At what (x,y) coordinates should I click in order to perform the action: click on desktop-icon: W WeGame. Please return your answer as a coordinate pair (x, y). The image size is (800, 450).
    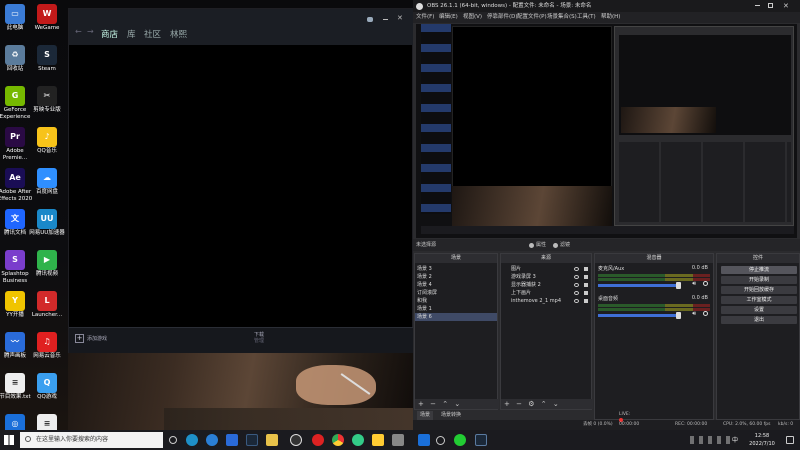
    Looking at the image, I should click on (47, 18).